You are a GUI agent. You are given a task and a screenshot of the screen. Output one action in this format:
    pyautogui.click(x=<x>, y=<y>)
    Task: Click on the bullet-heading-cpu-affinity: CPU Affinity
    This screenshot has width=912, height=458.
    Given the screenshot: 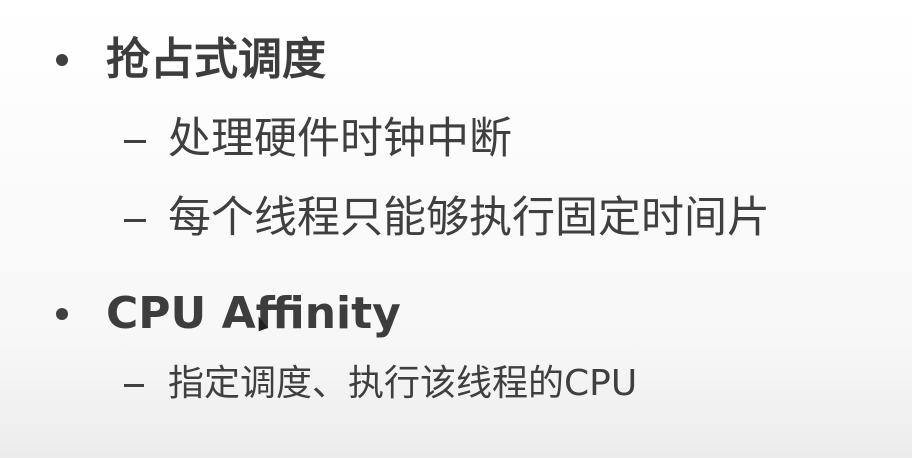 What is the action you would take?
    pyautogui.click(x=253, y=313)
    